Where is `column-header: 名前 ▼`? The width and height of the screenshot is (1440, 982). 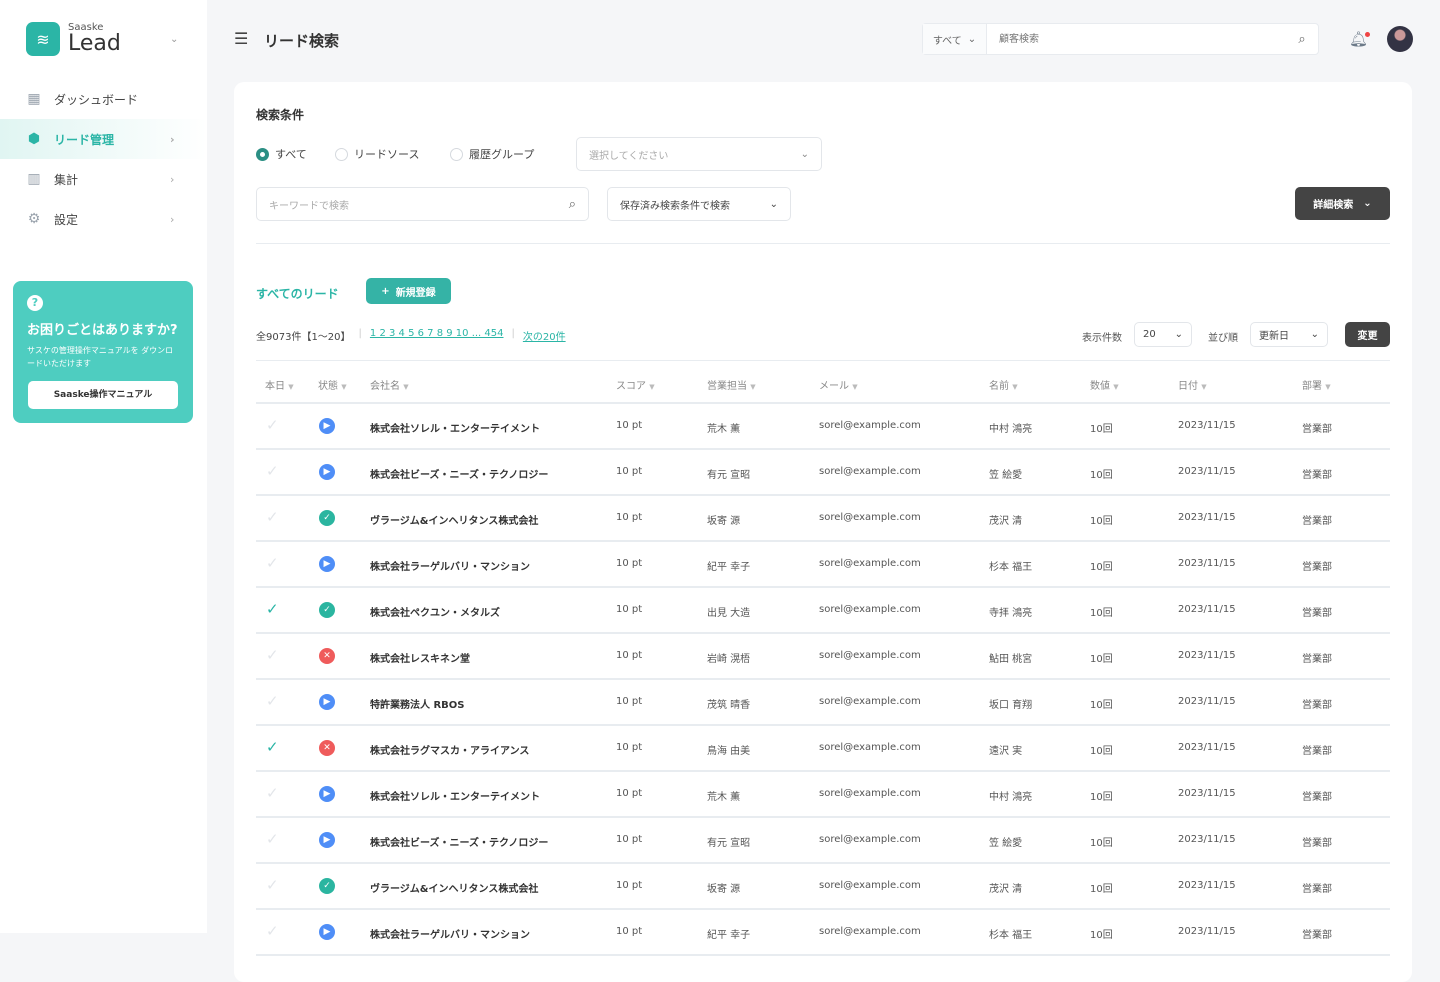 column-header: 名前 ▼ is located at coordinates (1003, 384).